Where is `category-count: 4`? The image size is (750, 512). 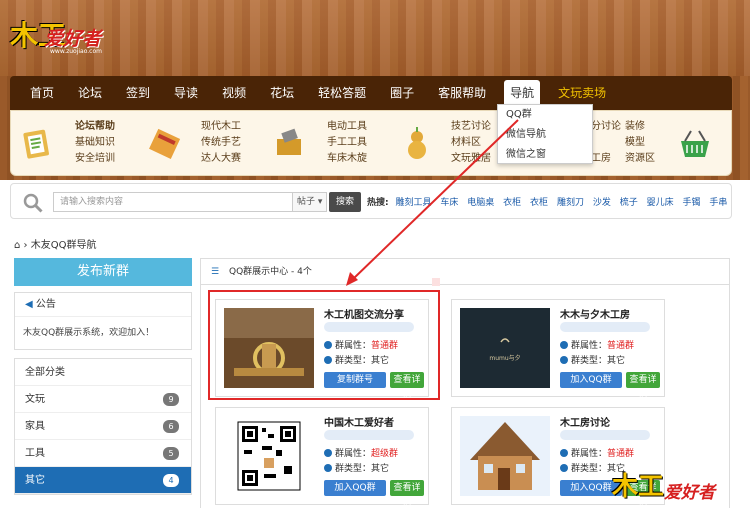 category-count: 4 is located at coordinates (171, 480).